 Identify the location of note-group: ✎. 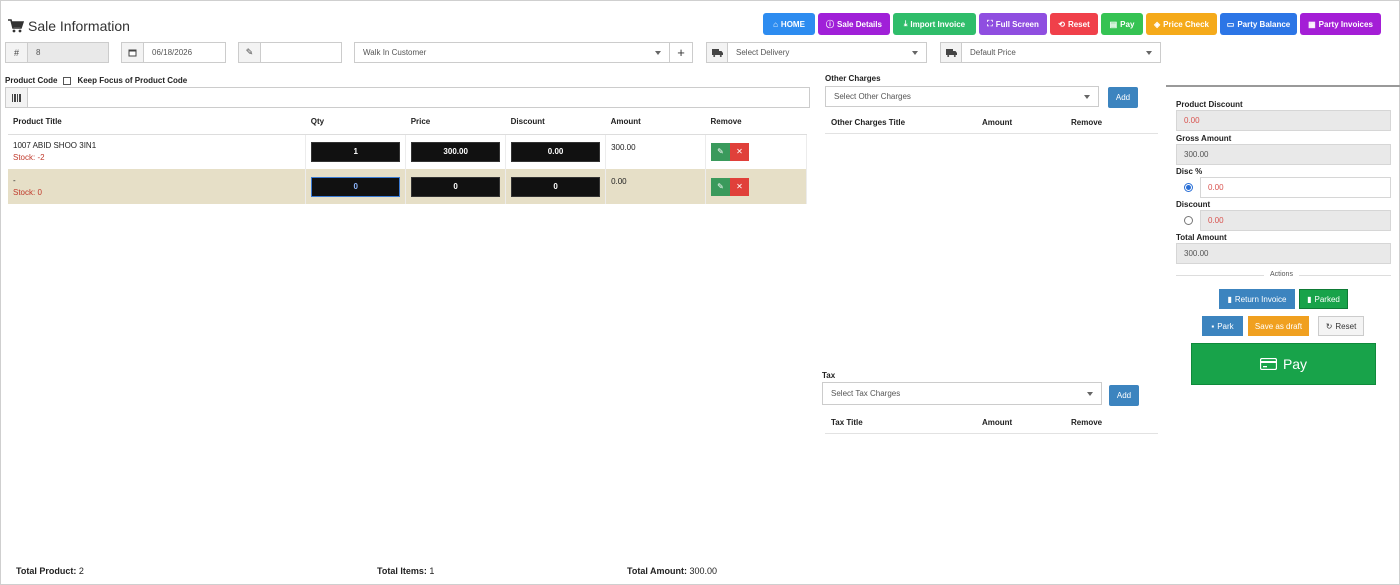
(290, 52).